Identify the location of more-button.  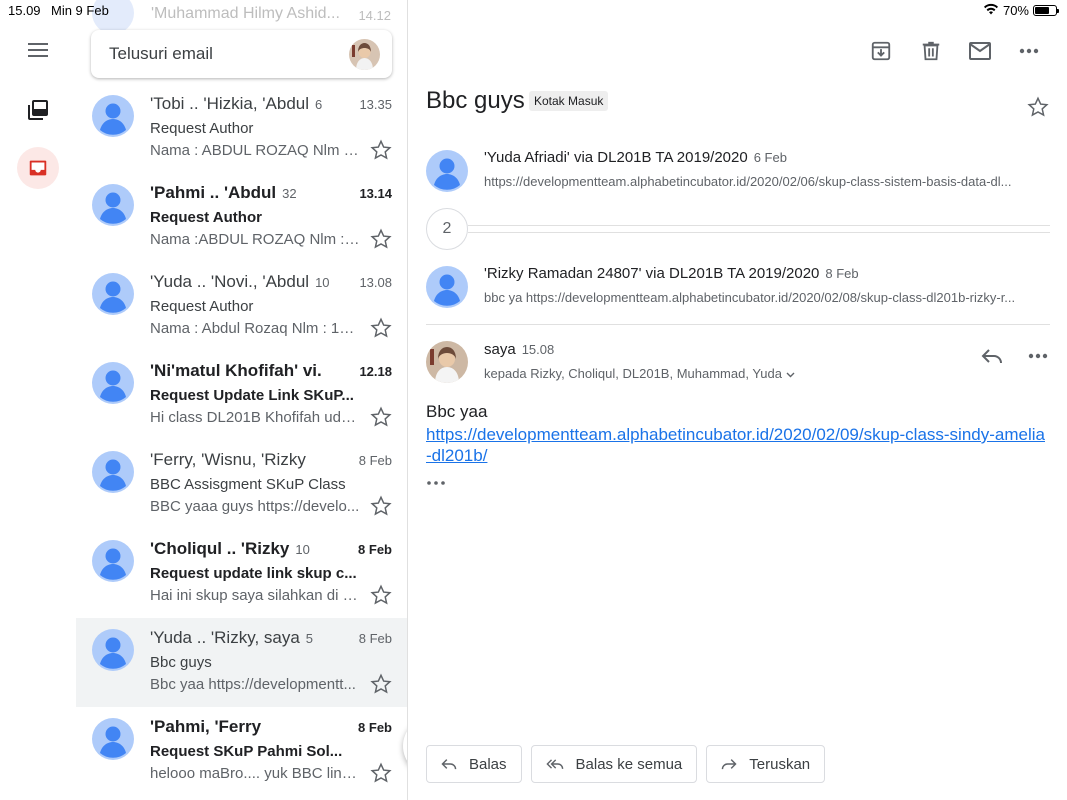
(1029, 51).